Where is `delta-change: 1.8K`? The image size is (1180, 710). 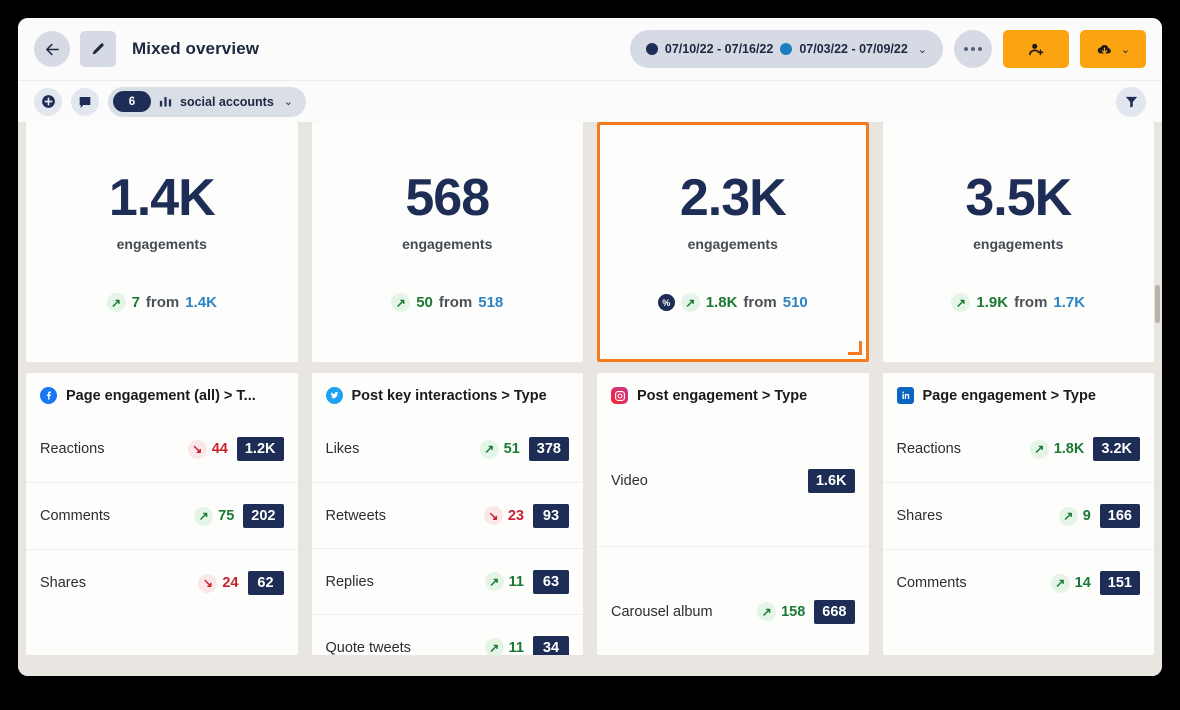
delta-change: 1.8K is located at coordinates (721, 302).